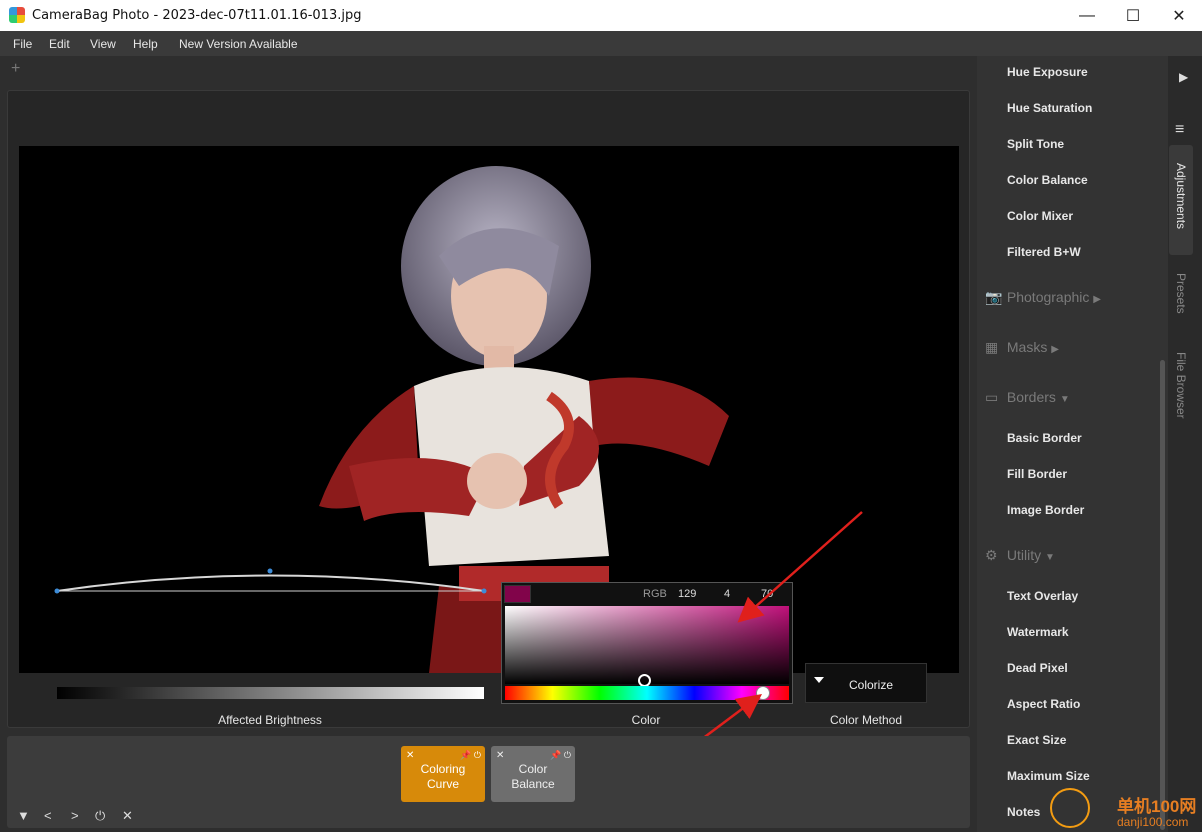 The image size is (1202, 832). Describe the element at coordinates (991, 555) in the screenshot. I see `utility-icon: ⚙` at that location.